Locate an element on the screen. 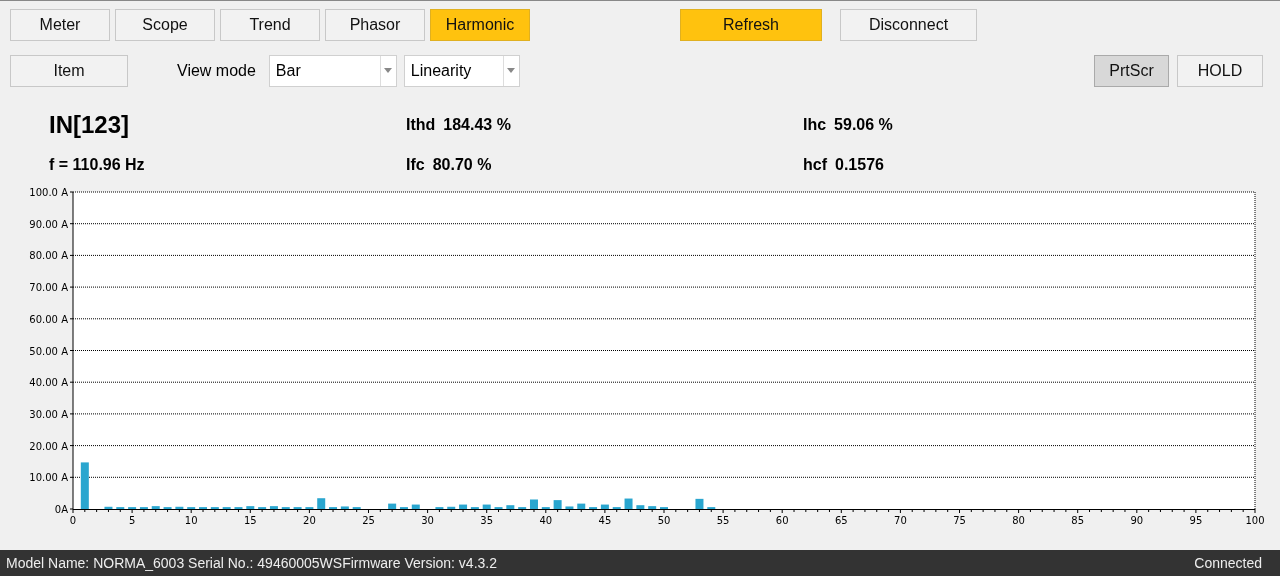 The width and height of the screenshot is (1280, 576). axis-label: 20.00 A is located at coordinates (48, 446).